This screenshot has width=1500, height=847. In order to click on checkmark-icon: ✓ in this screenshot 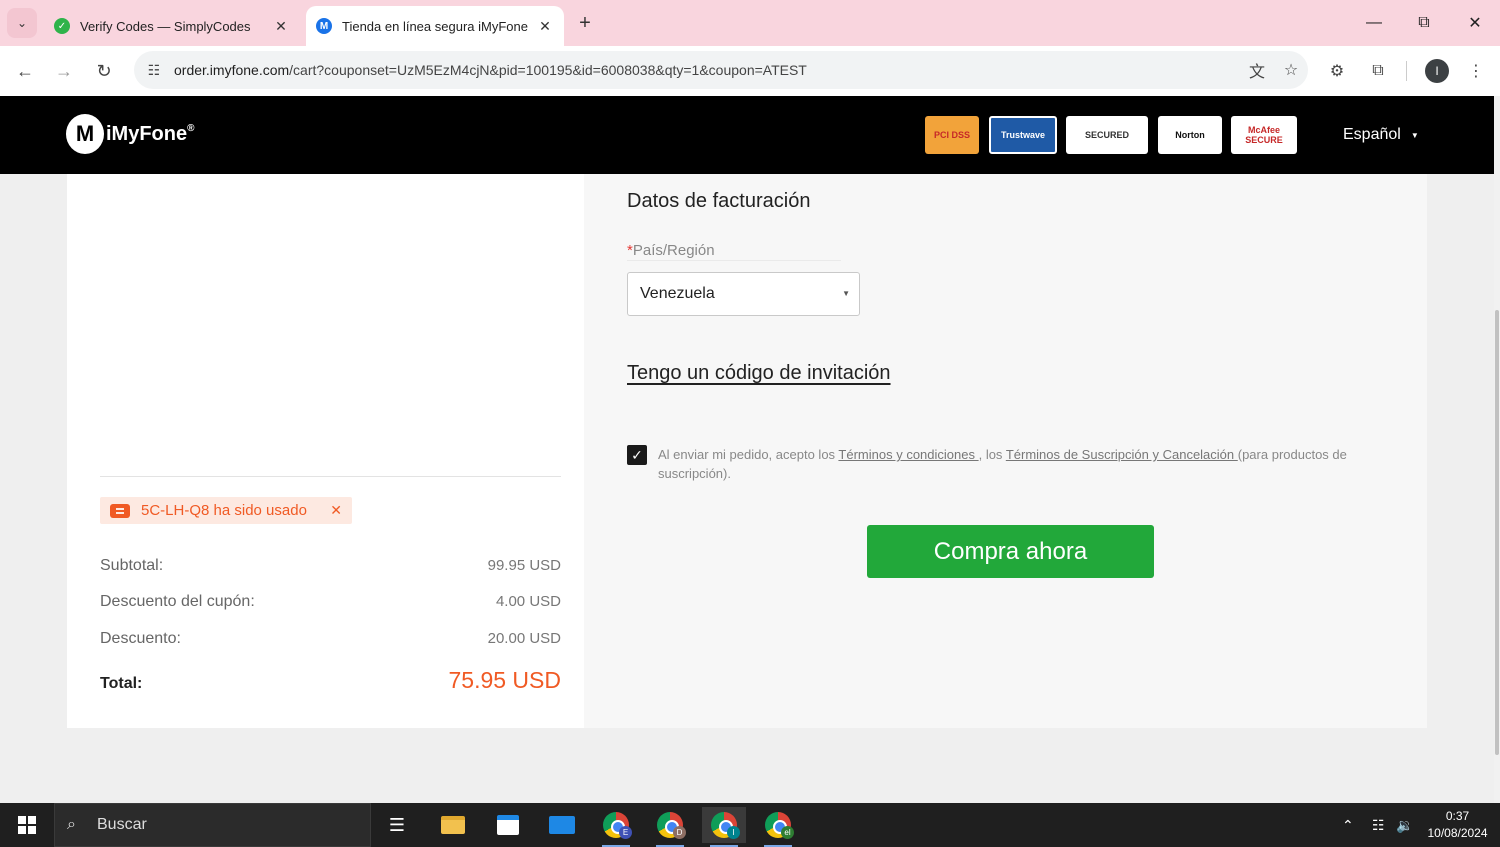, I will do `click(637, 454)`.